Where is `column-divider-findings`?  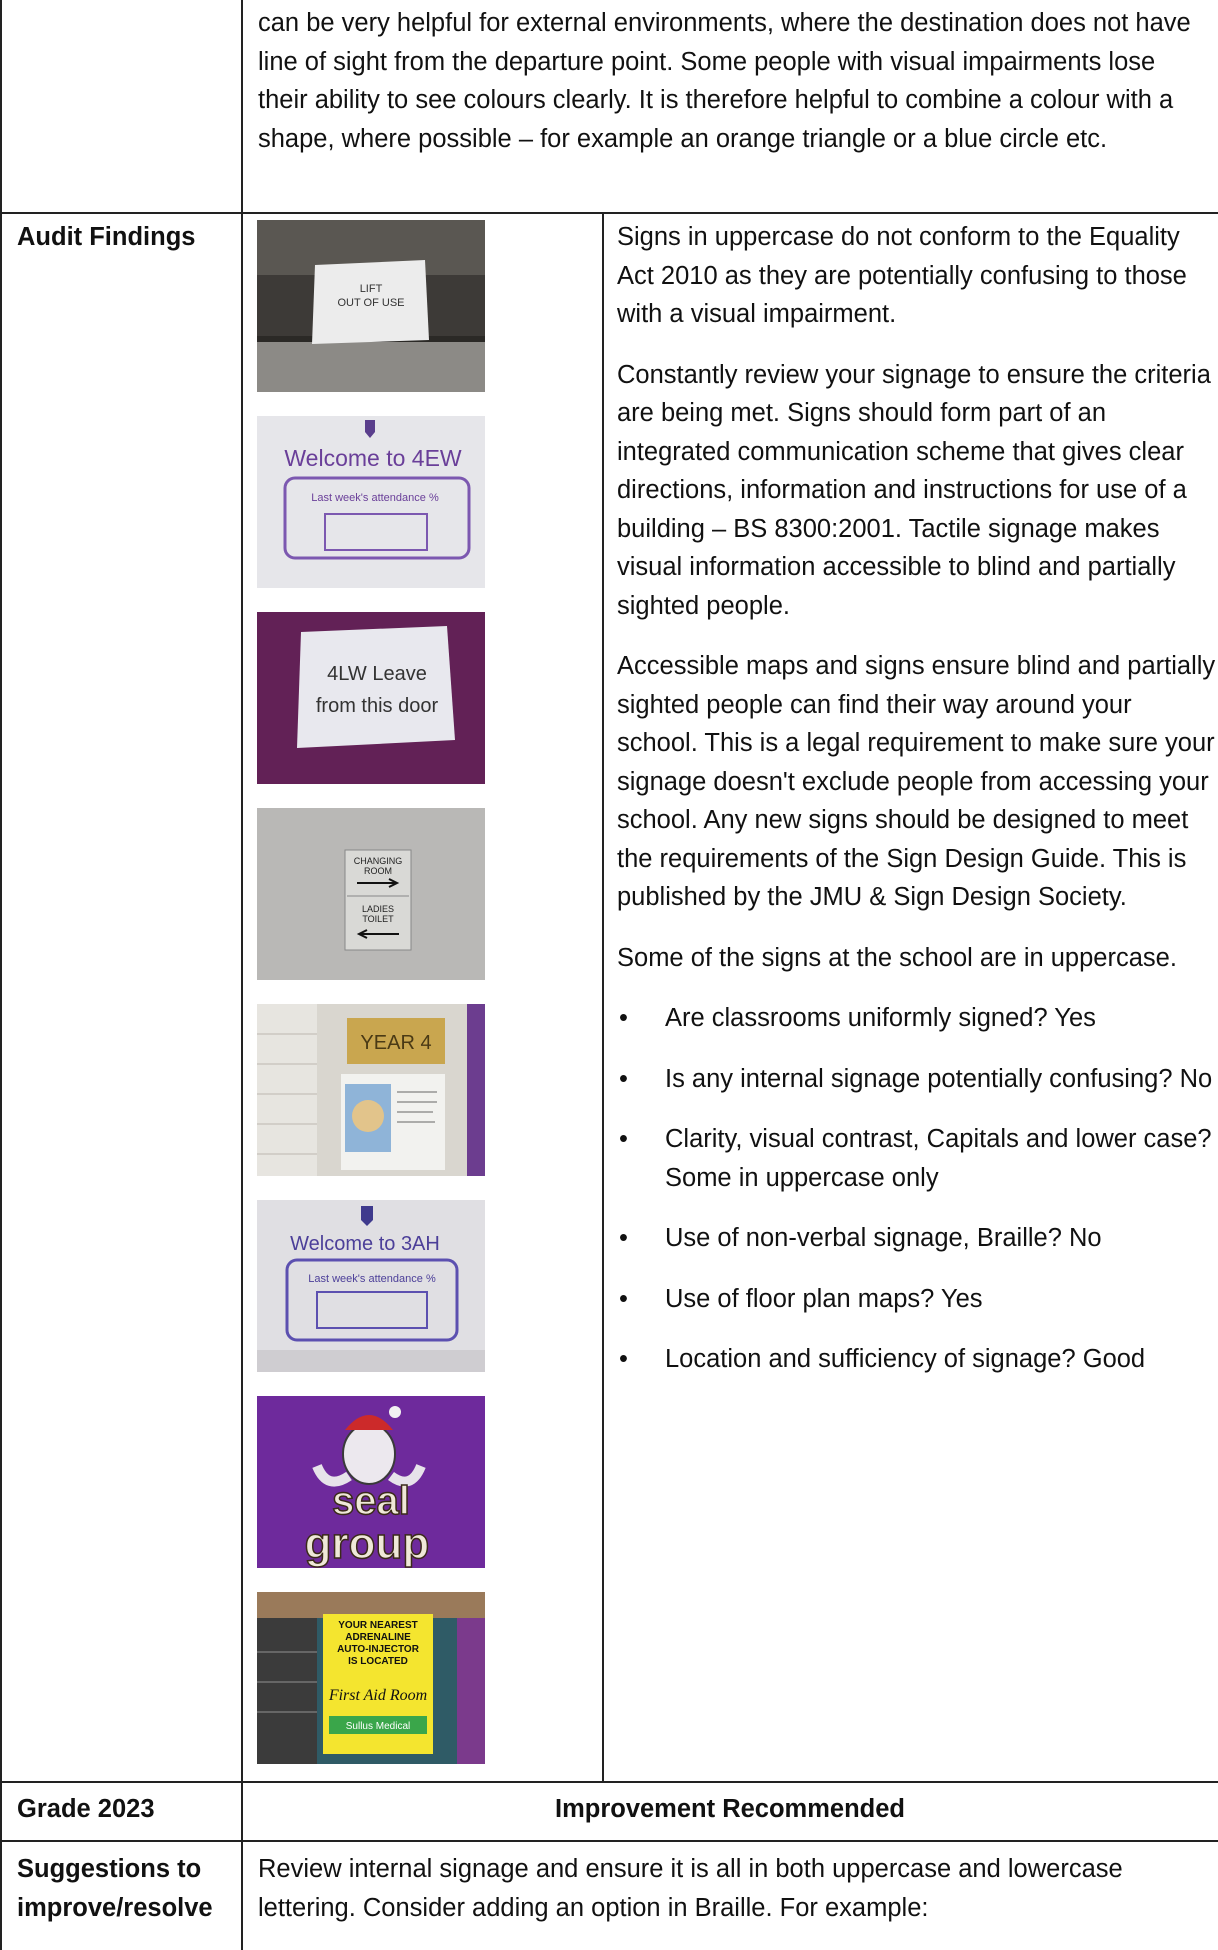 column-divider-findings is located at coordinates (603, 997).